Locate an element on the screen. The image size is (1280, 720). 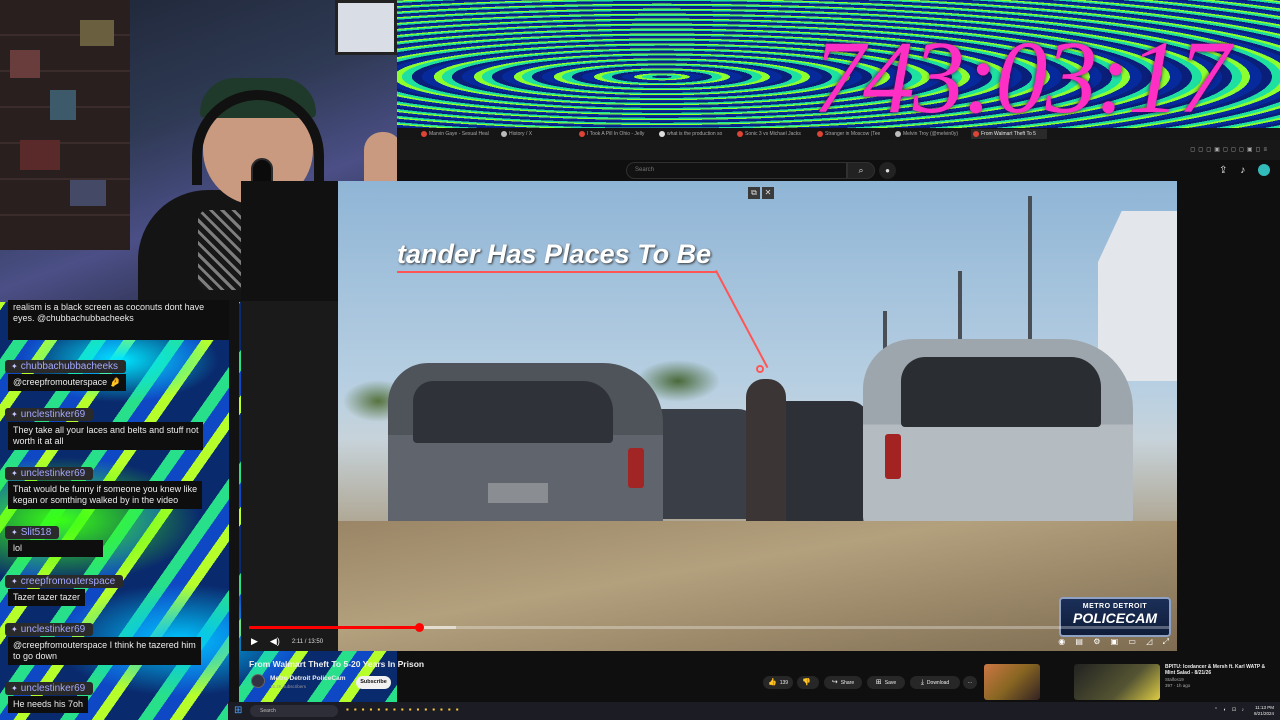
stream-banner: 743:03:17 is located at coordinates (838, 64).